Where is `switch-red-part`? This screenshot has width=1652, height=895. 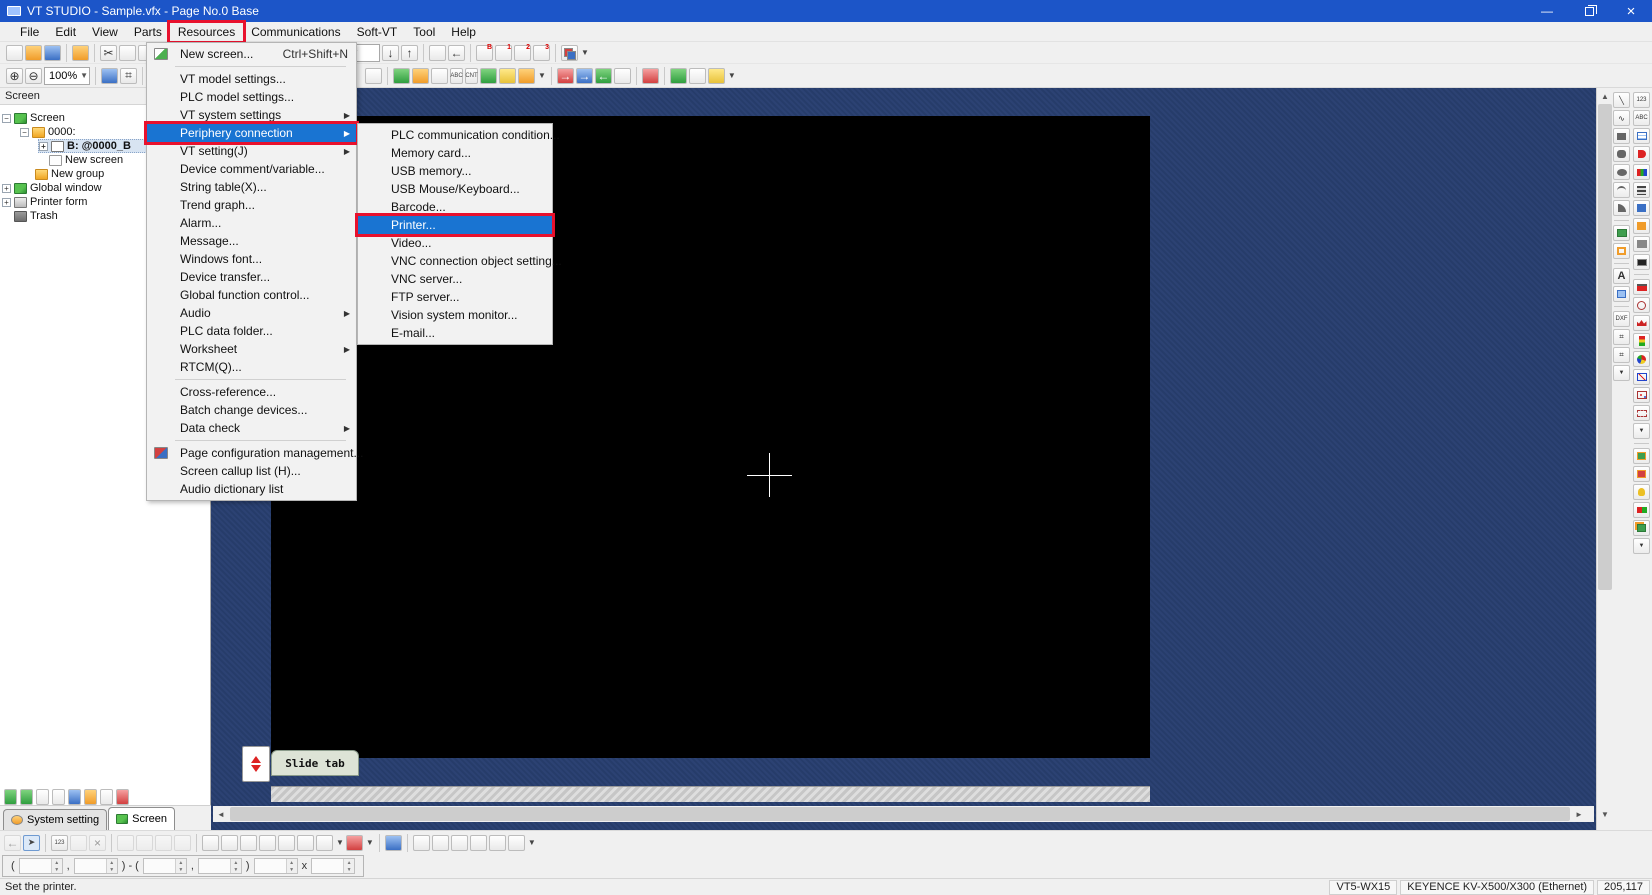
switch-red-part is located at coordinates (1641, 474).